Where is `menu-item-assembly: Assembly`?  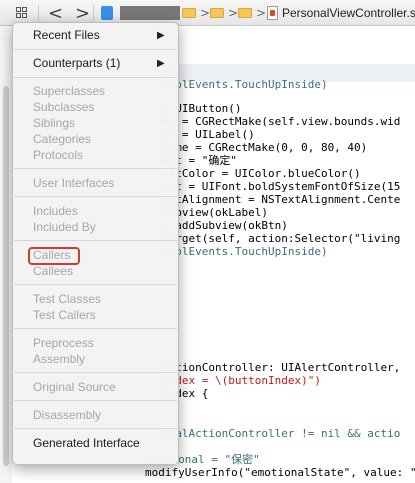 menu-item-assembly: Assembly is located at coordinates (59, 359).